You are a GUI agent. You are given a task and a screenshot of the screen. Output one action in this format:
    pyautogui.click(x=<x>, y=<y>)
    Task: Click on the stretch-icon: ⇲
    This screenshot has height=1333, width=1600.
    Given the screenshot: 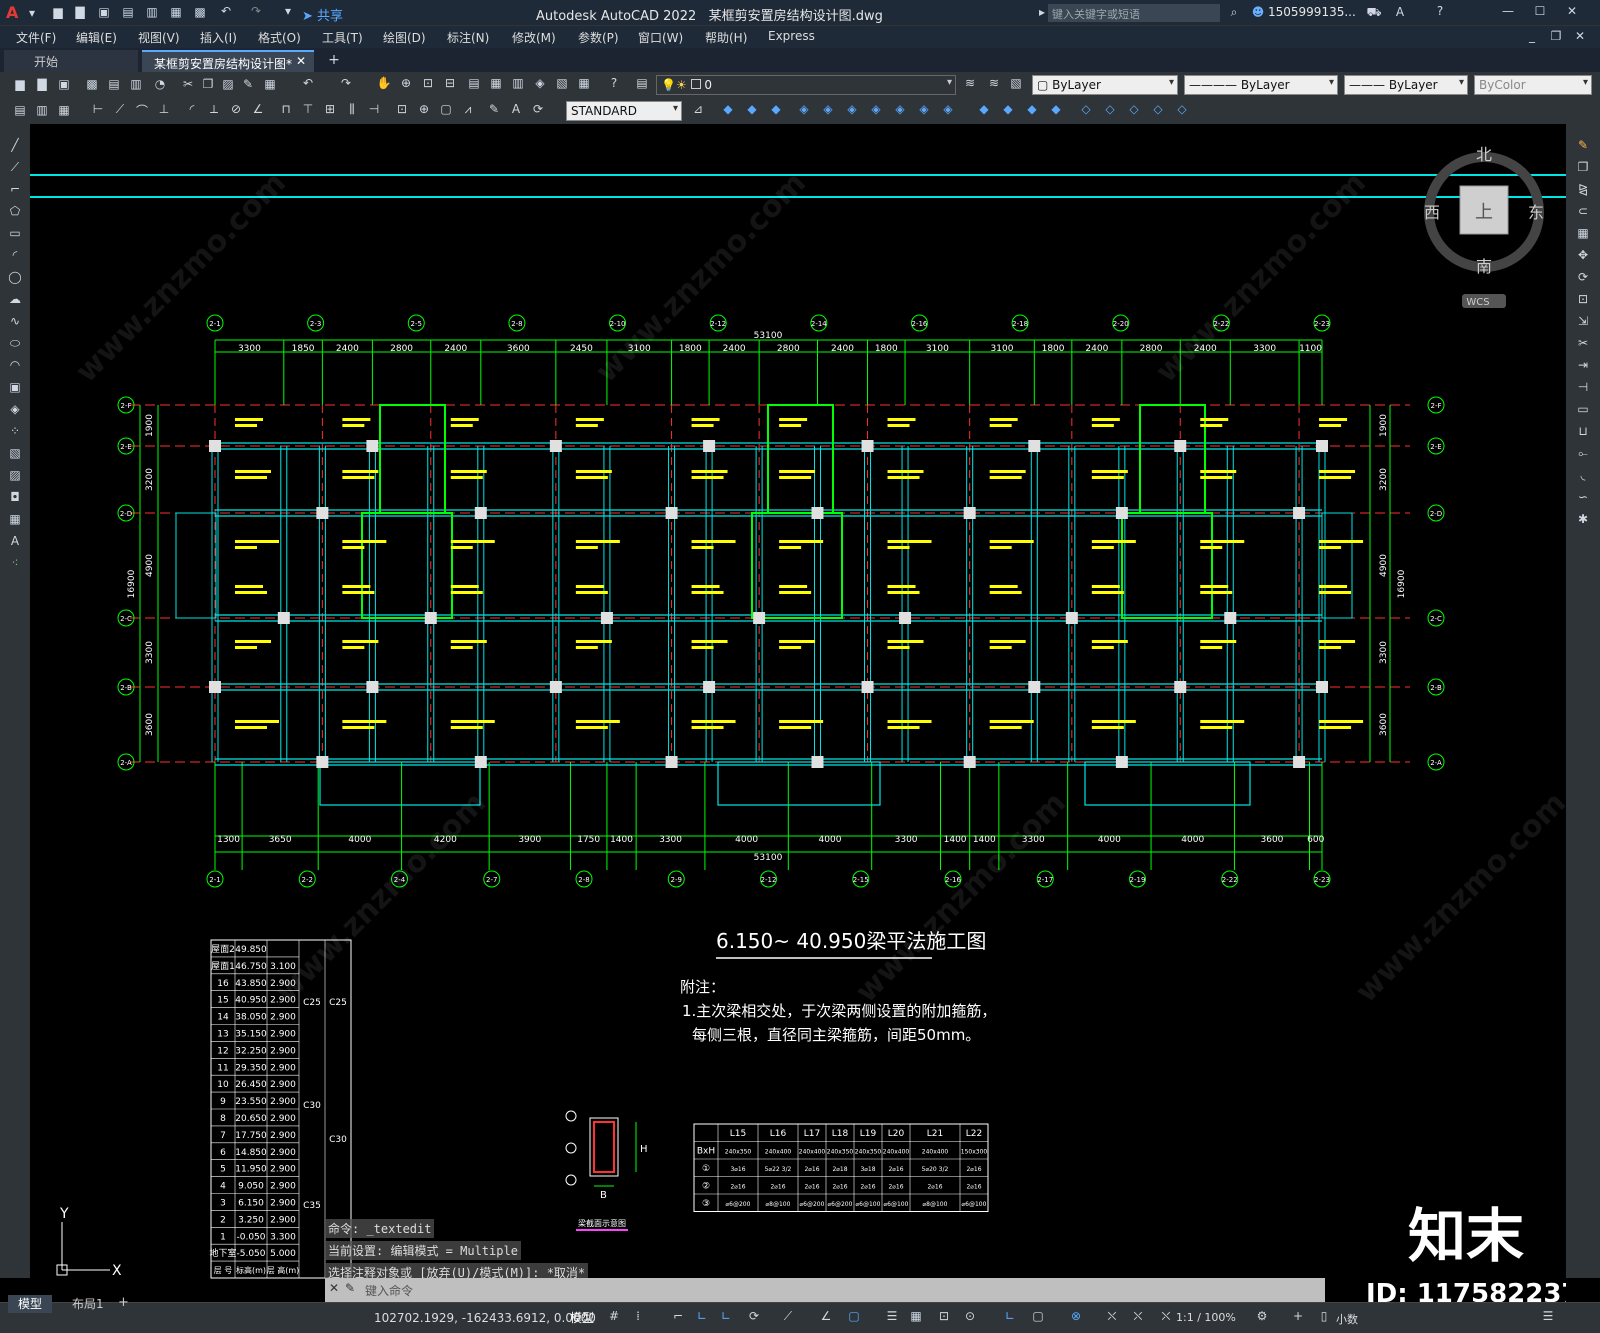 What is the action you would take?
    pyautogui.click(x=1583, y=321)
    